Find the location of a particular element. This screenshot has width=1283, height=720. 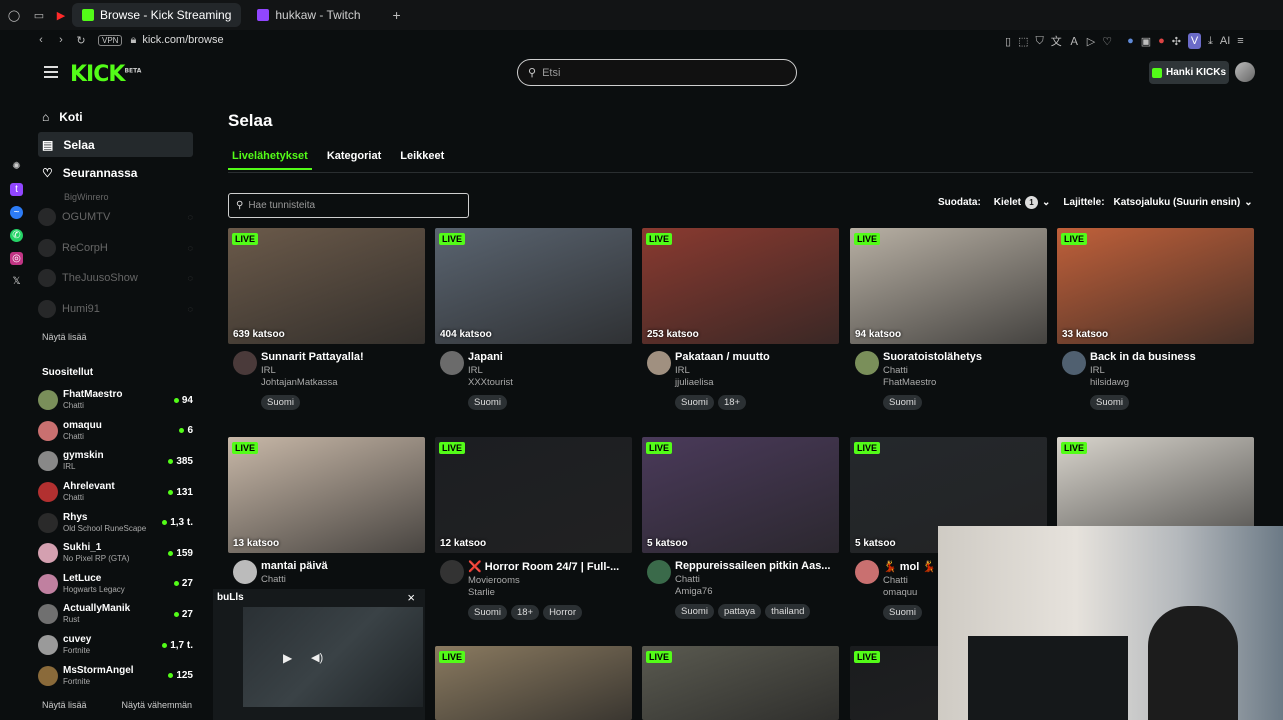

stream-thumbnail: LIVE 639 katsoo is located at coordinates (326, 286).